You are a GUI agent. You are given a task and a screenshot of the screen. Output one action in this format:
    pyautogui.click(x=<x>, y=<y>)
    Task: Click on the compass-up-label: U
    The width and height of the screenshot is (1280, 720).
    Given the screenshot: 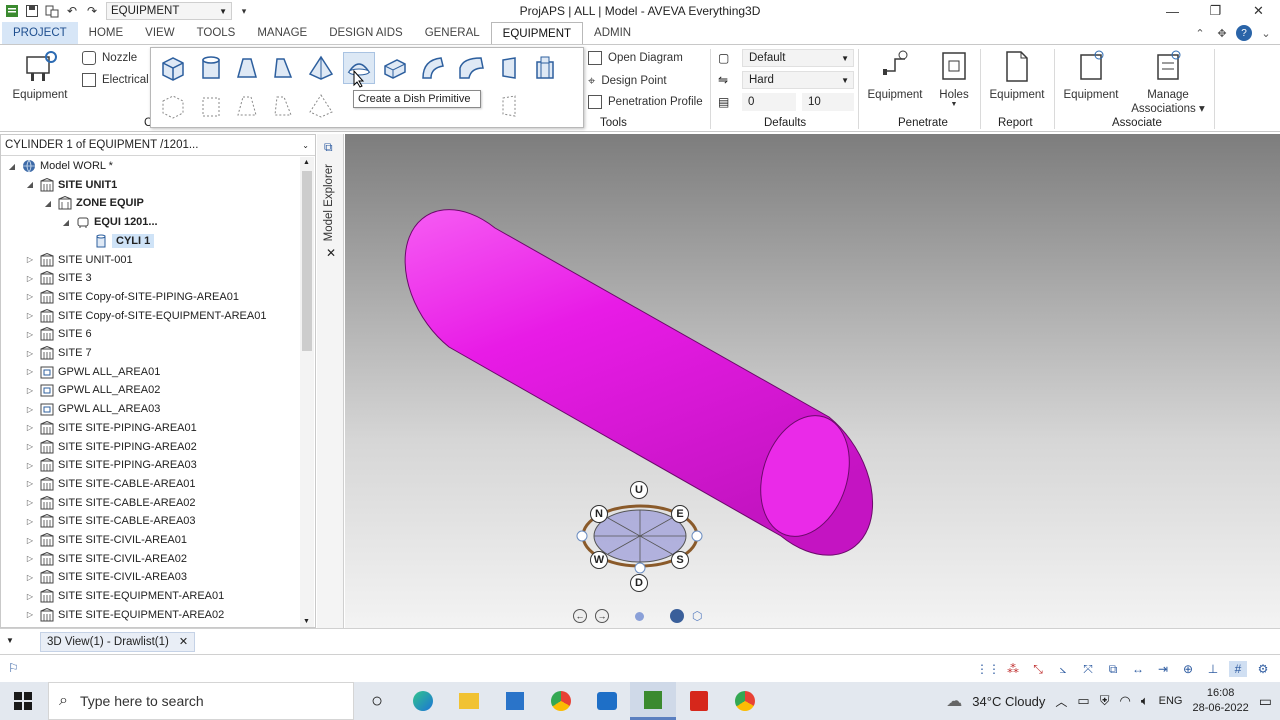 What is the action you would take?
    pyautogui.click(x=639, y=490)
    